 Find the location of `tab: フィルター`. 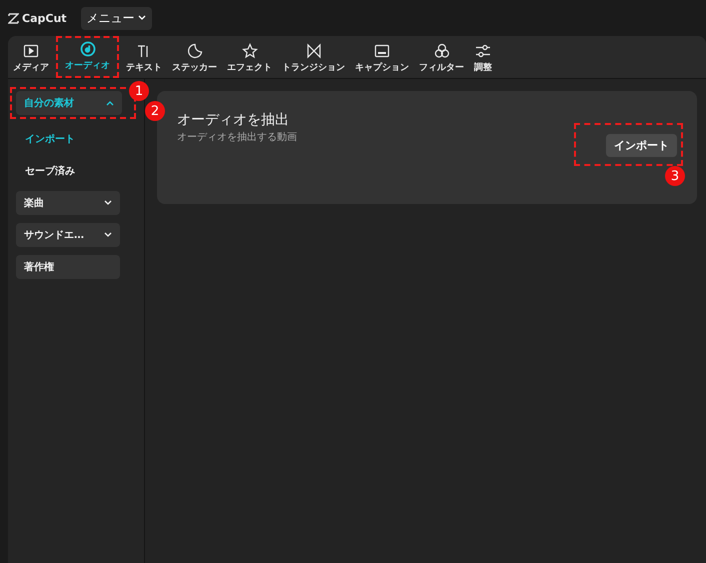

tab: フィルター is located at coordinates (441, 59).